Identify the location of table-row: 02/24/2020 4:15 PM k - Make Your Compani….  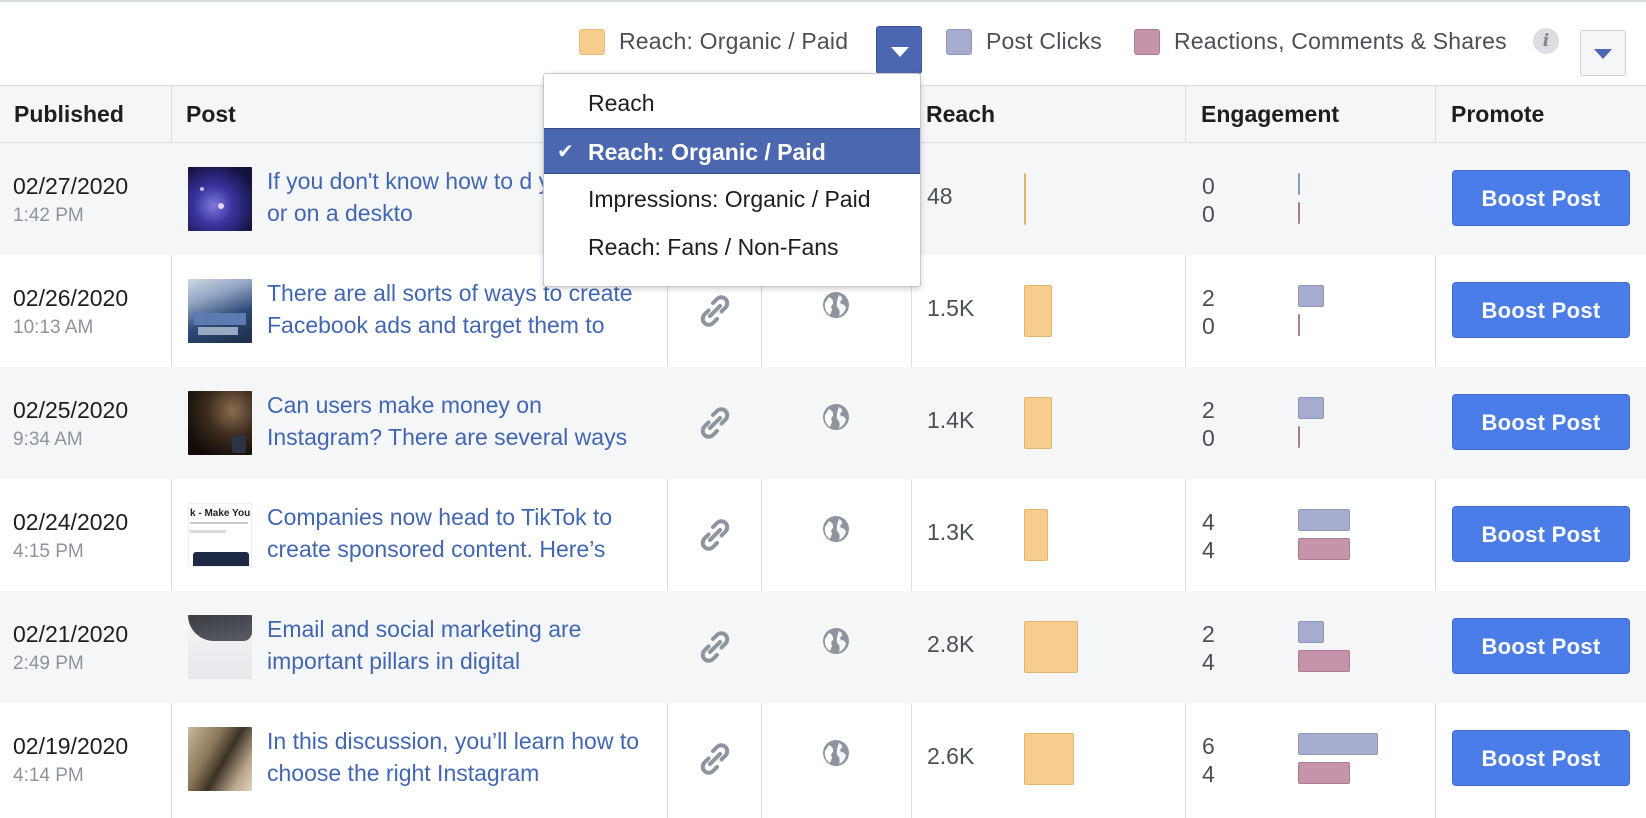
(823, 535).